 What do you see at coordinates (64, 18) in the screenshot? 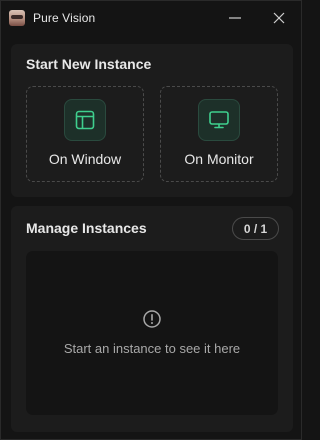
I see `window-title: Pure Vision` at bounding box center [64, 18].